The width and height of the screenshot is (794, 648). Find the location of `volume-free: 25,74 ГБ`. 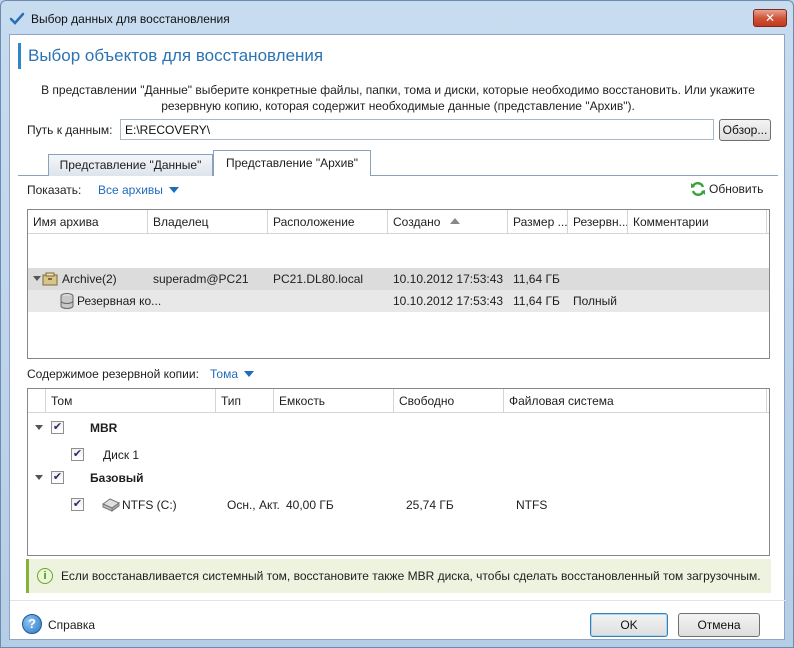

volume-free: 25,74 ГБ is located at coordinates (430, 505).